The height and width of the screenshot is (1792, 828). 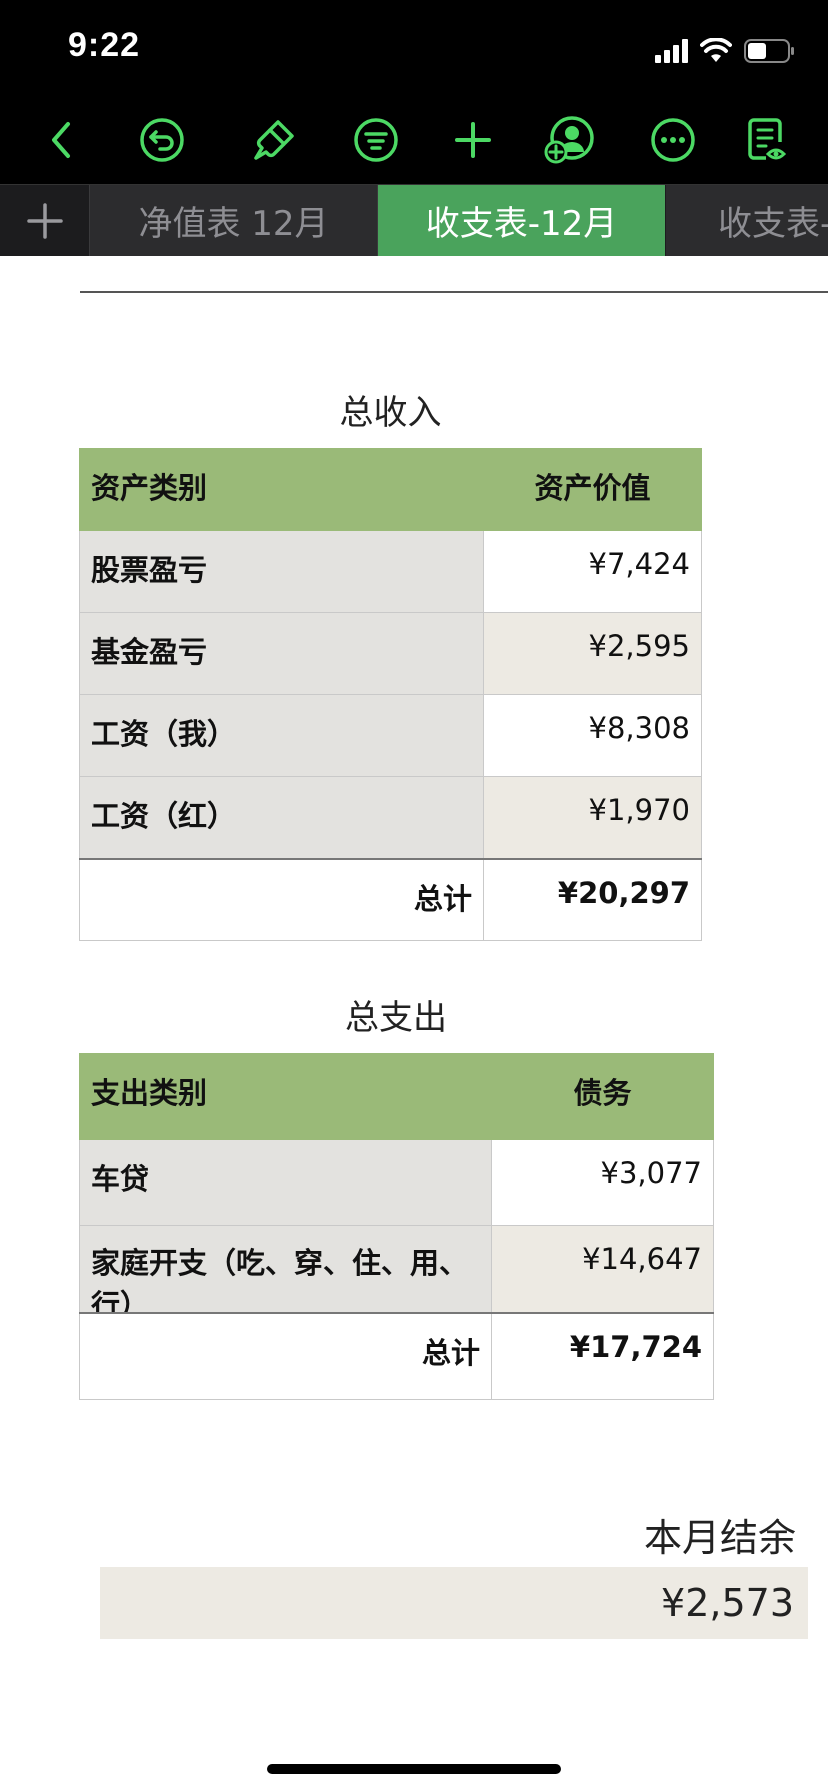 What do you see at coordinates (281, 653) in the screenshot?
I see `row-label: 基金盈亏` at bounding box center [281, 653].